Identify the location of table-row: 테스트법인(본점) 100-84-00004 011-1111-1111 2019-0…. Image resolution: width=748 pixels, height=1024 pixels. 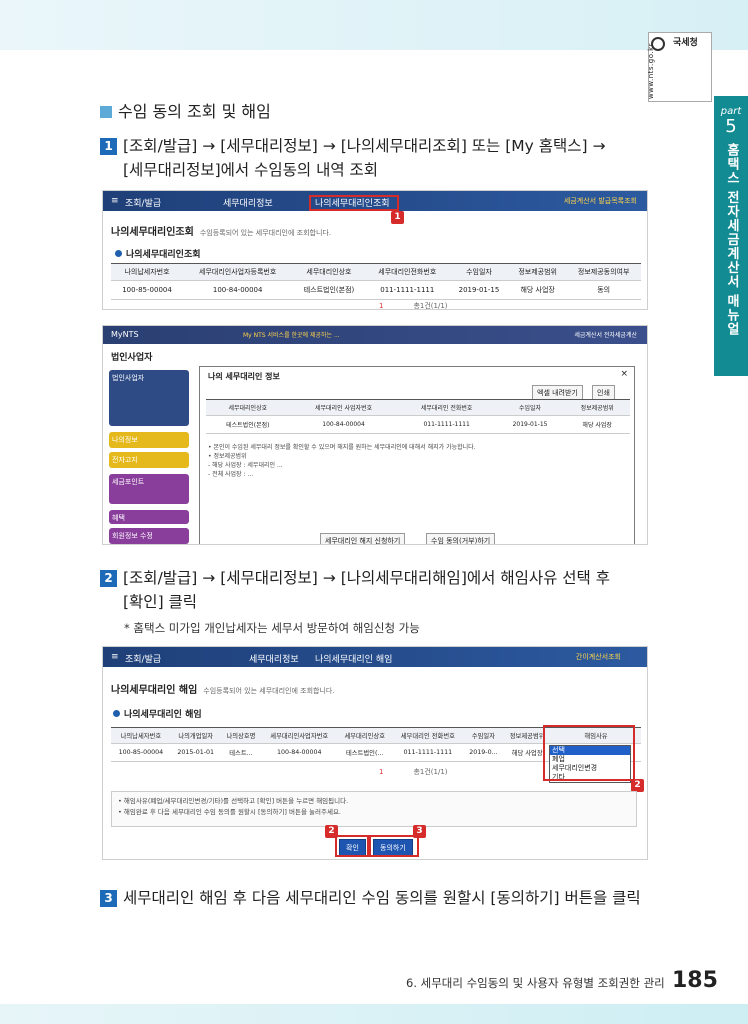
(418, 424).